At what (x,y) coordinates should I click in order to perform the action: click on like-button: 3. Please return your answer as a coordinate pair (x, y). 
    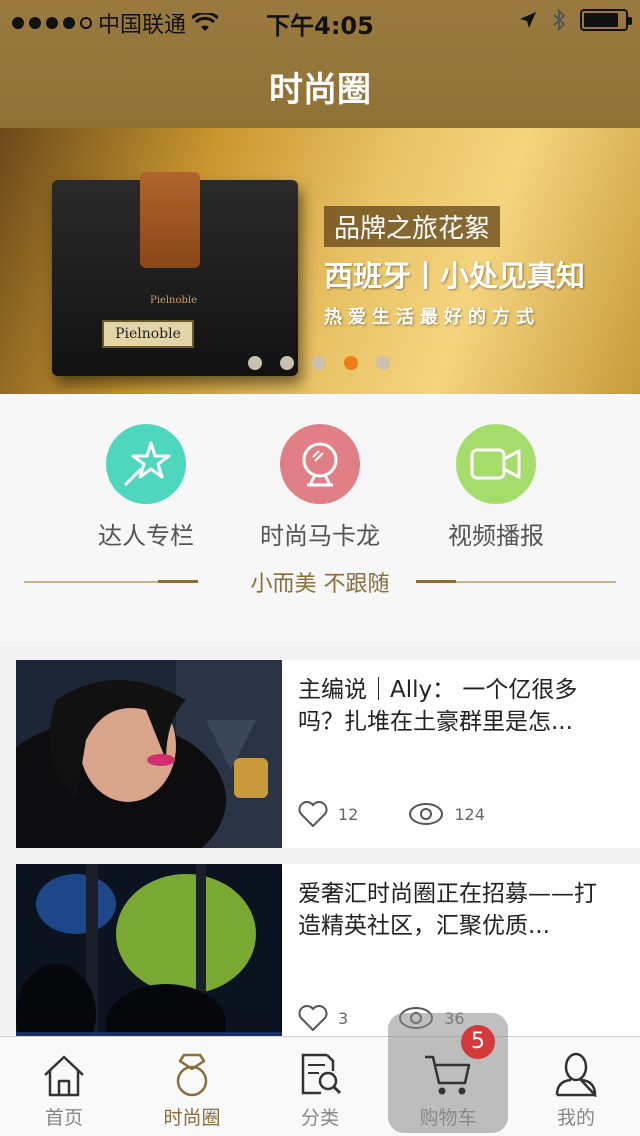
    Looking at the image, I should click on (323, 1018).